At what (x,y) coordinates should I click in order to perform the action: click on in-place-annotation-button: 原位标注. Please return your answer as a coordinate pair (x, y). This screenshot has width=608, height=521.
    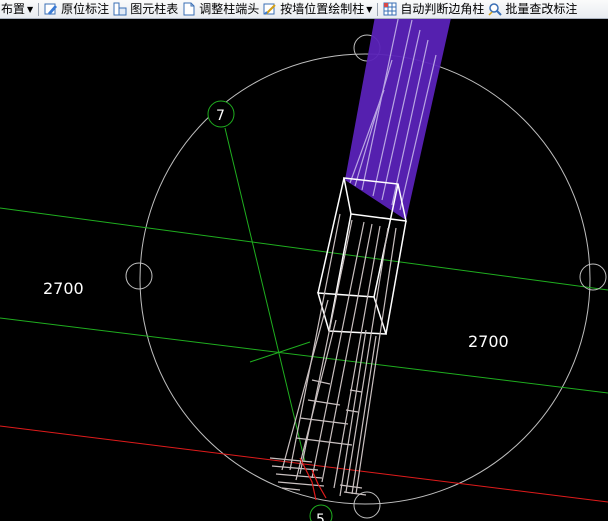
    Looking at the image, I should click on (76, 9).